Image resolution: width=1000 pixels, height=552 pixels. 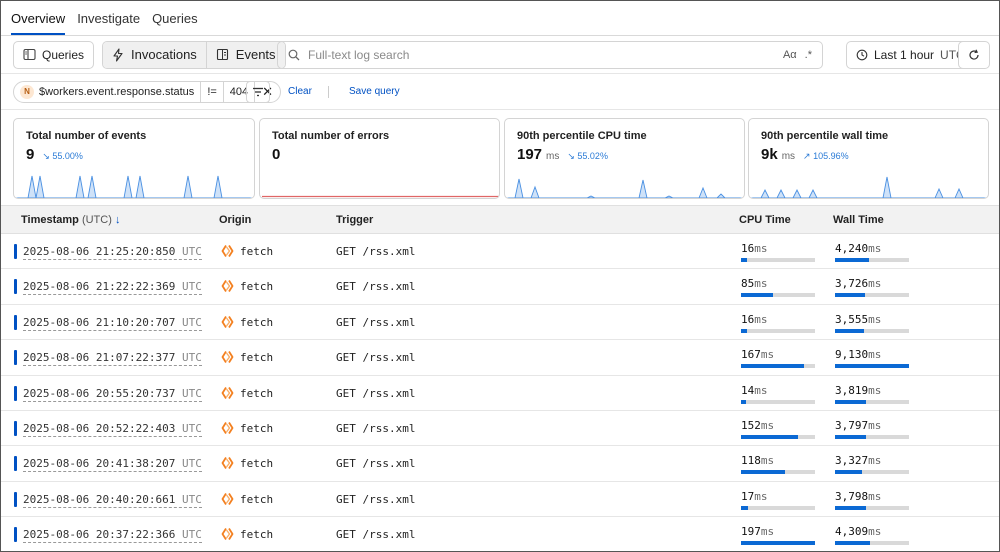 I want to click on timestamp-cell: 2025-08-06 20:40:20:661 UTC, so click(x=112, y=500).